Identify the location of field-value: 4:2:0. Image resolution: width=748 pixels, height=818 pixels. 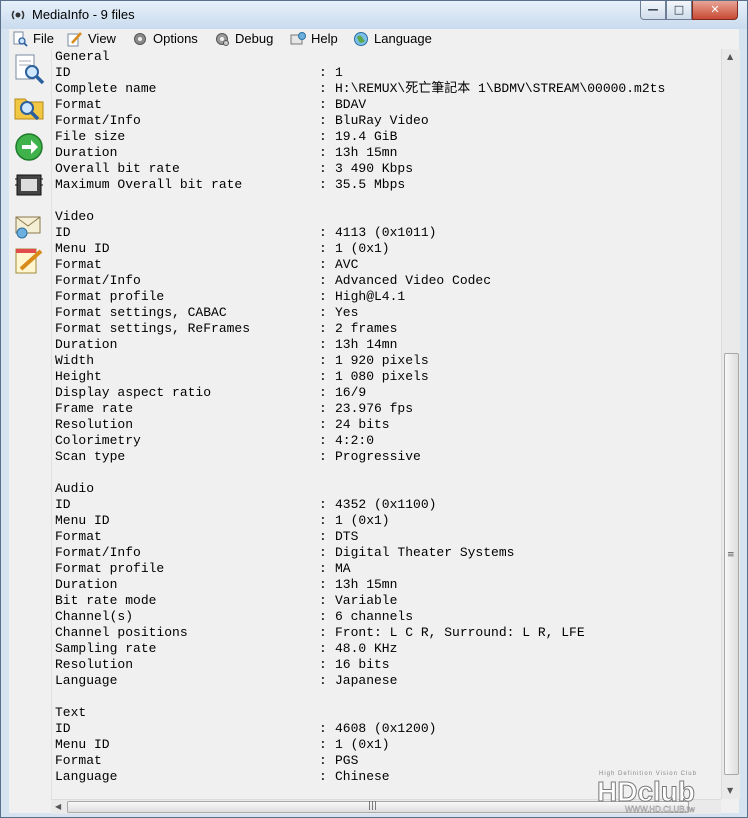
(355, 440).